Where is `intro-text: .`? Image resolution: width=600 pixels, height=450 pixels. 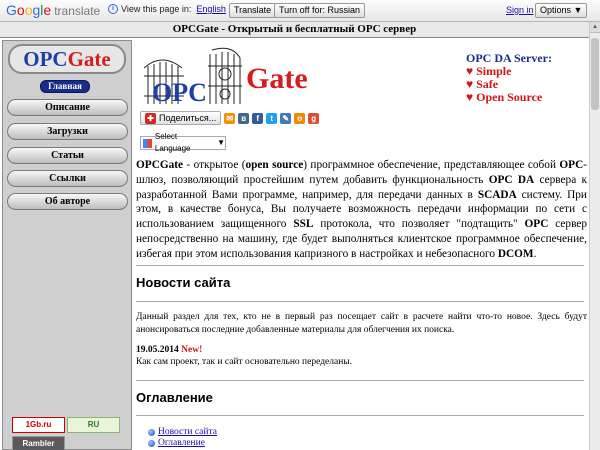
intro-text: . is located at coordinates (535, 253).